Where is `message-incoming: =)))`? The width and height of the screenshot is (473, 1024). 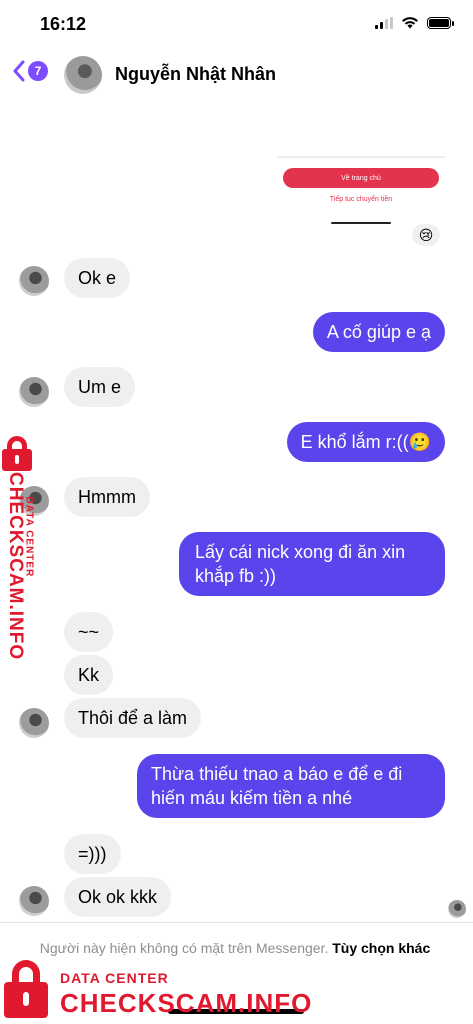 message-incoming: =))) is located at coordinates (92, 854).